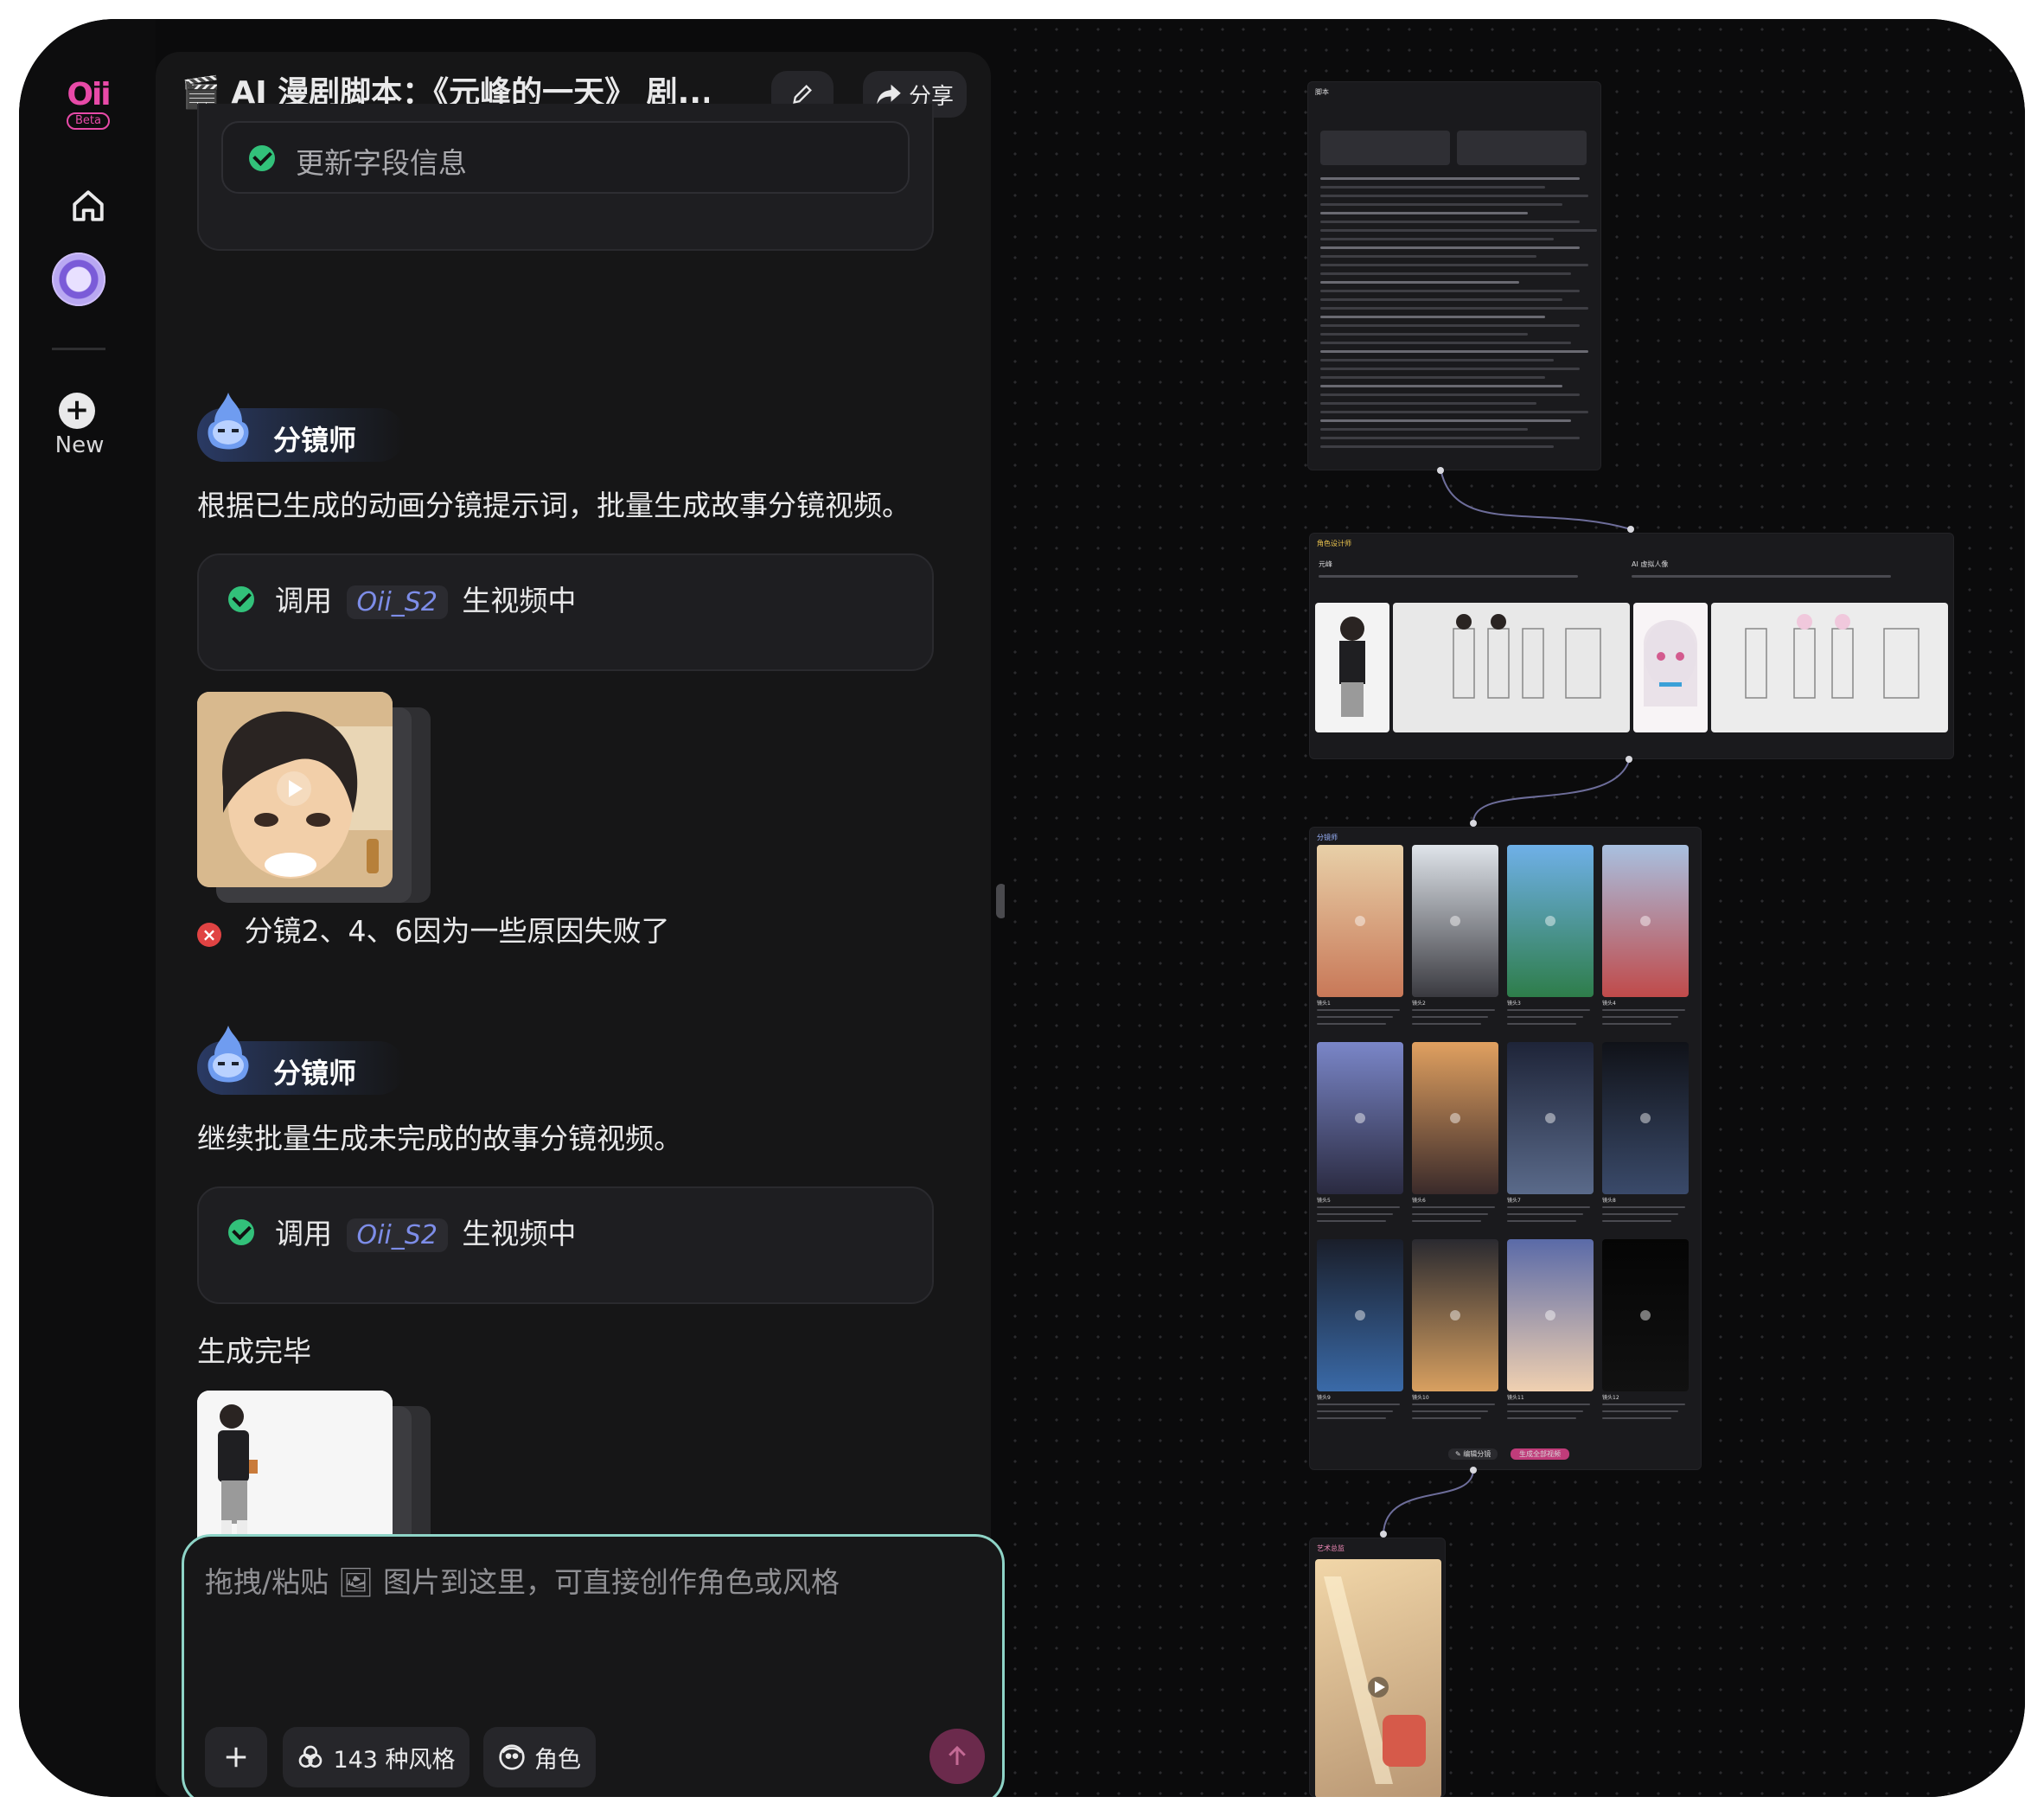 The height and width of the screenshot is (1816, 2044). I want to click on home-button, so click(88, 206).